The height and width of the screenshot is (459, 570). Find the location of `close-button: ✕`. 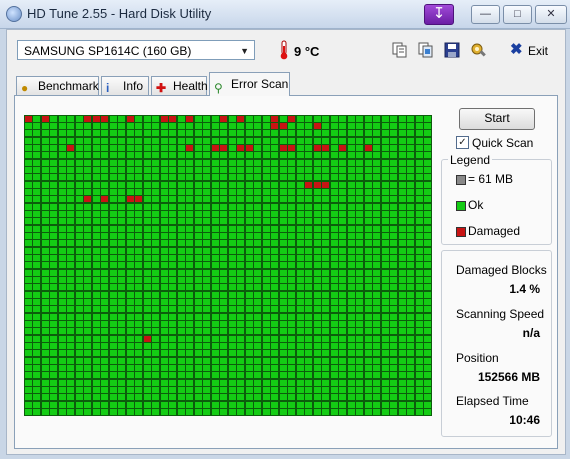

close-button: ✕ is located at coordinates (551, 14).